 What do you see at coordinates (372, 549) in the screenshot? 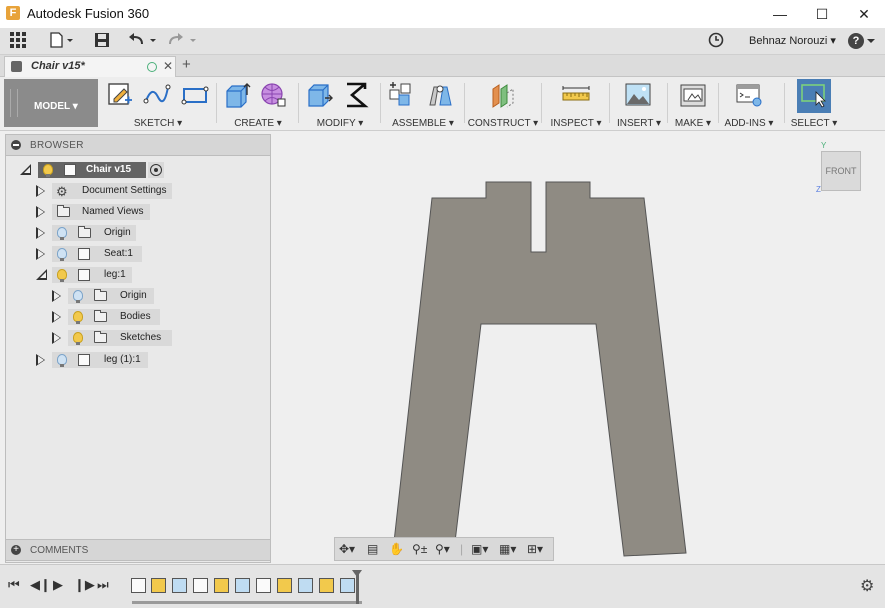
I see `look-at-icon: ▤` at bounding box center [372, 549].